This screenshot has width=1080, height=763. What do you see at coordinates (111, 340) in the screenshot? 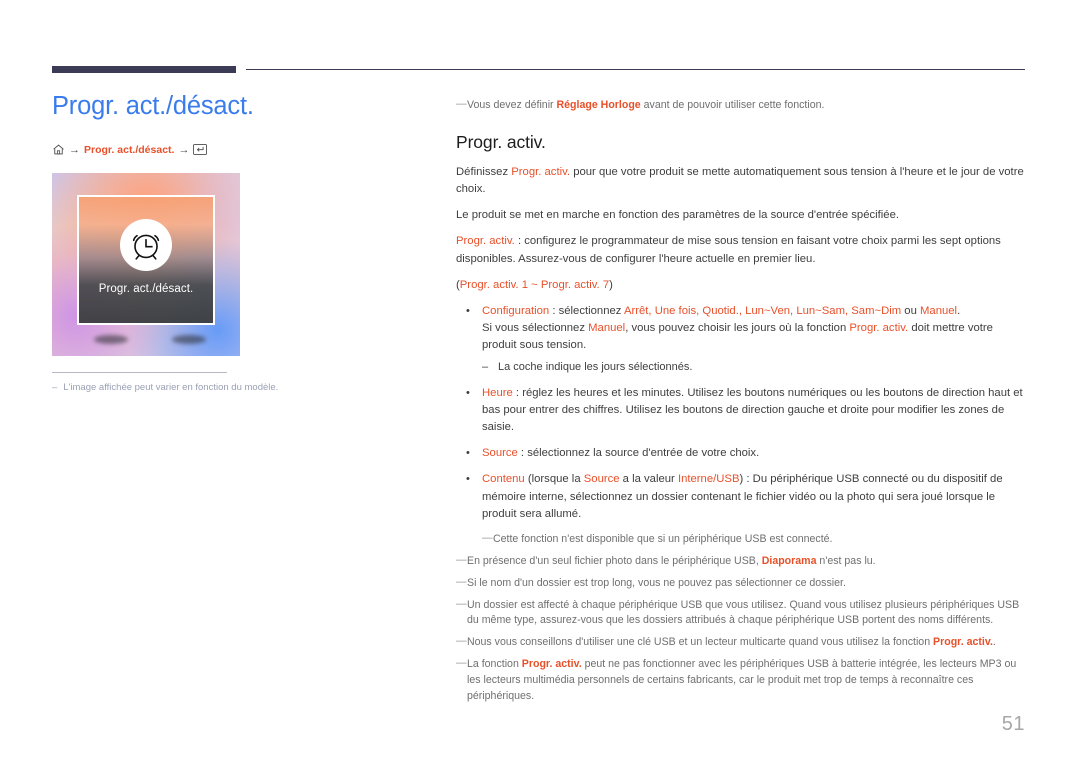
I see `stand-foot-left` at bounding box center [111, 340].